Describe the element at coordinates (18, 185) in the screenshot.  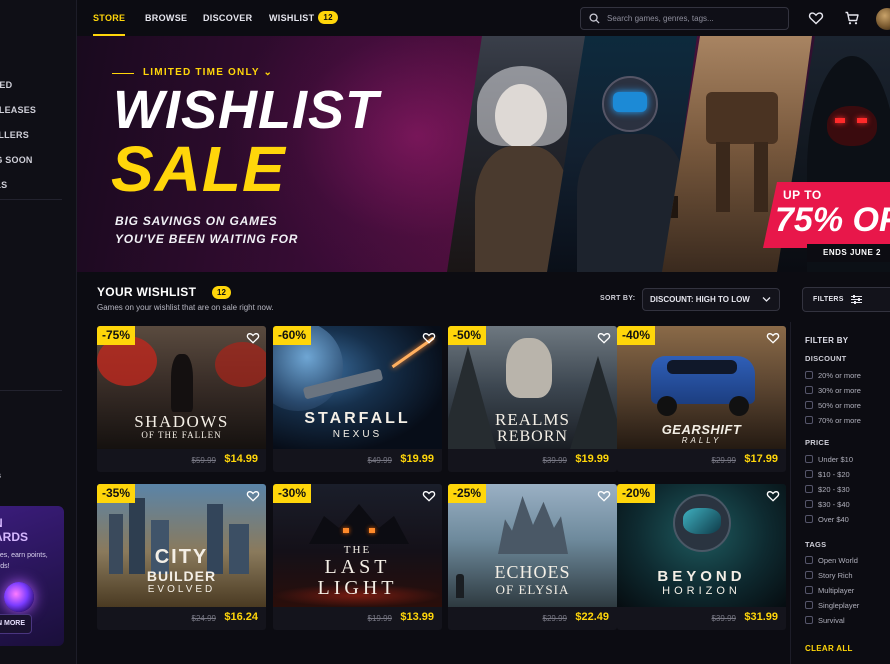
I see `sidebar-item-specials: IALS` at that location.